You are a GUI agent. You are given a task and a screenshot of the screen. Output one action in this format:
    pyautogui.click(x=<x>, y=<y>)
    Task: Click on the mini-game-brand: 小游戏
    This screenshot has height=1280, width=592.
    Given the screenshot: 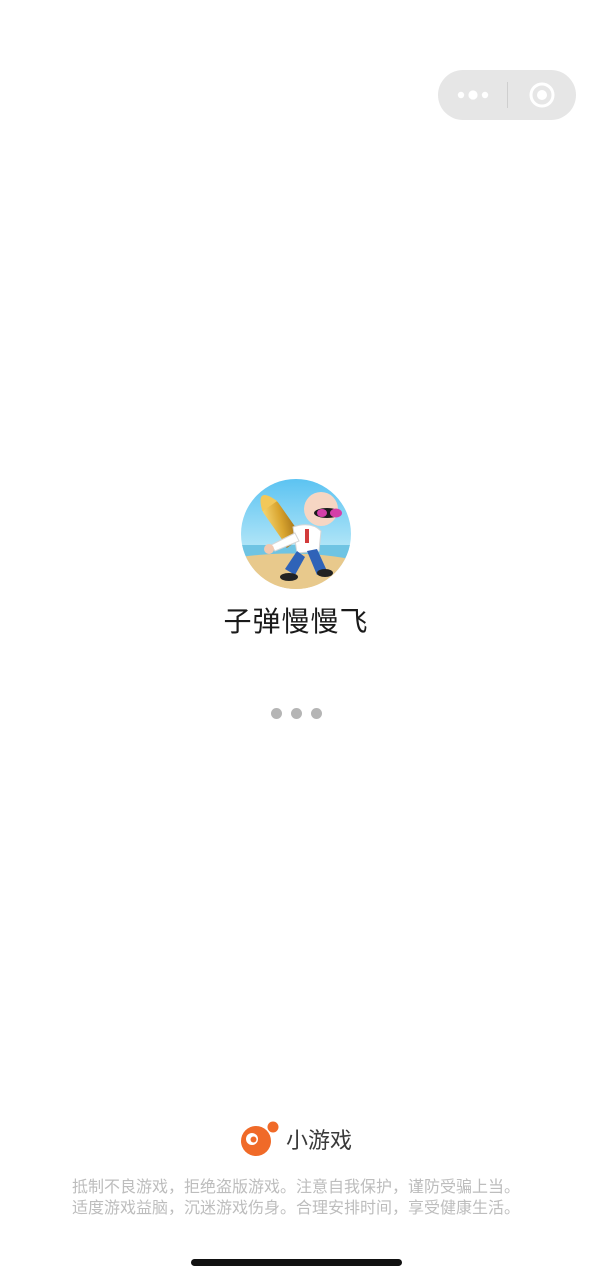 What is the action you would take?
    pyautogui.click(x=296, y=1139)
    